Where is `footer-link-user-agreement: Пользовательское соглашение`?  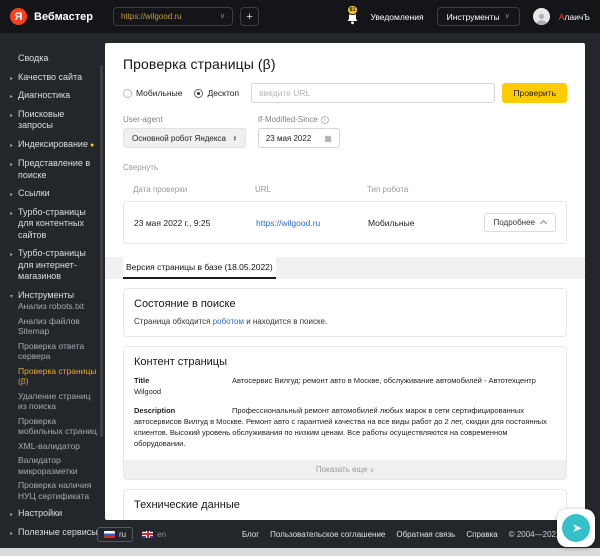
footer-link-user-agreement: Пользовательское соглашение is located at coordinates (327, 534).